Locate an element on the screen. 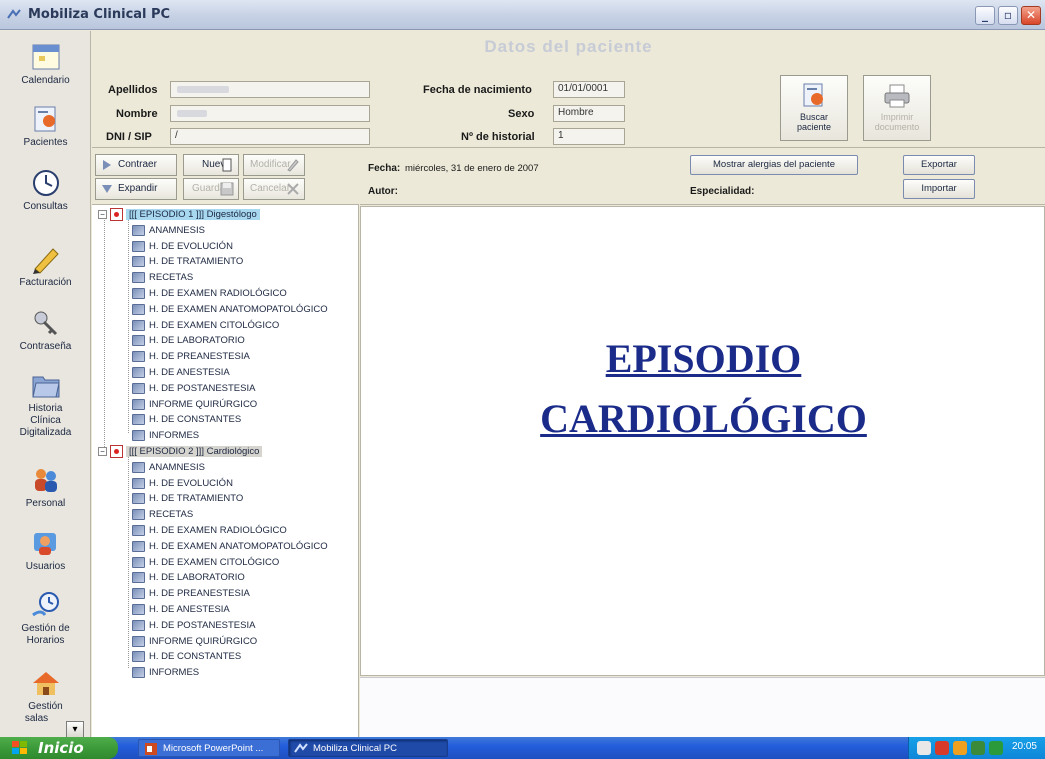  apellidos-field is located at coordinates (270, 89).